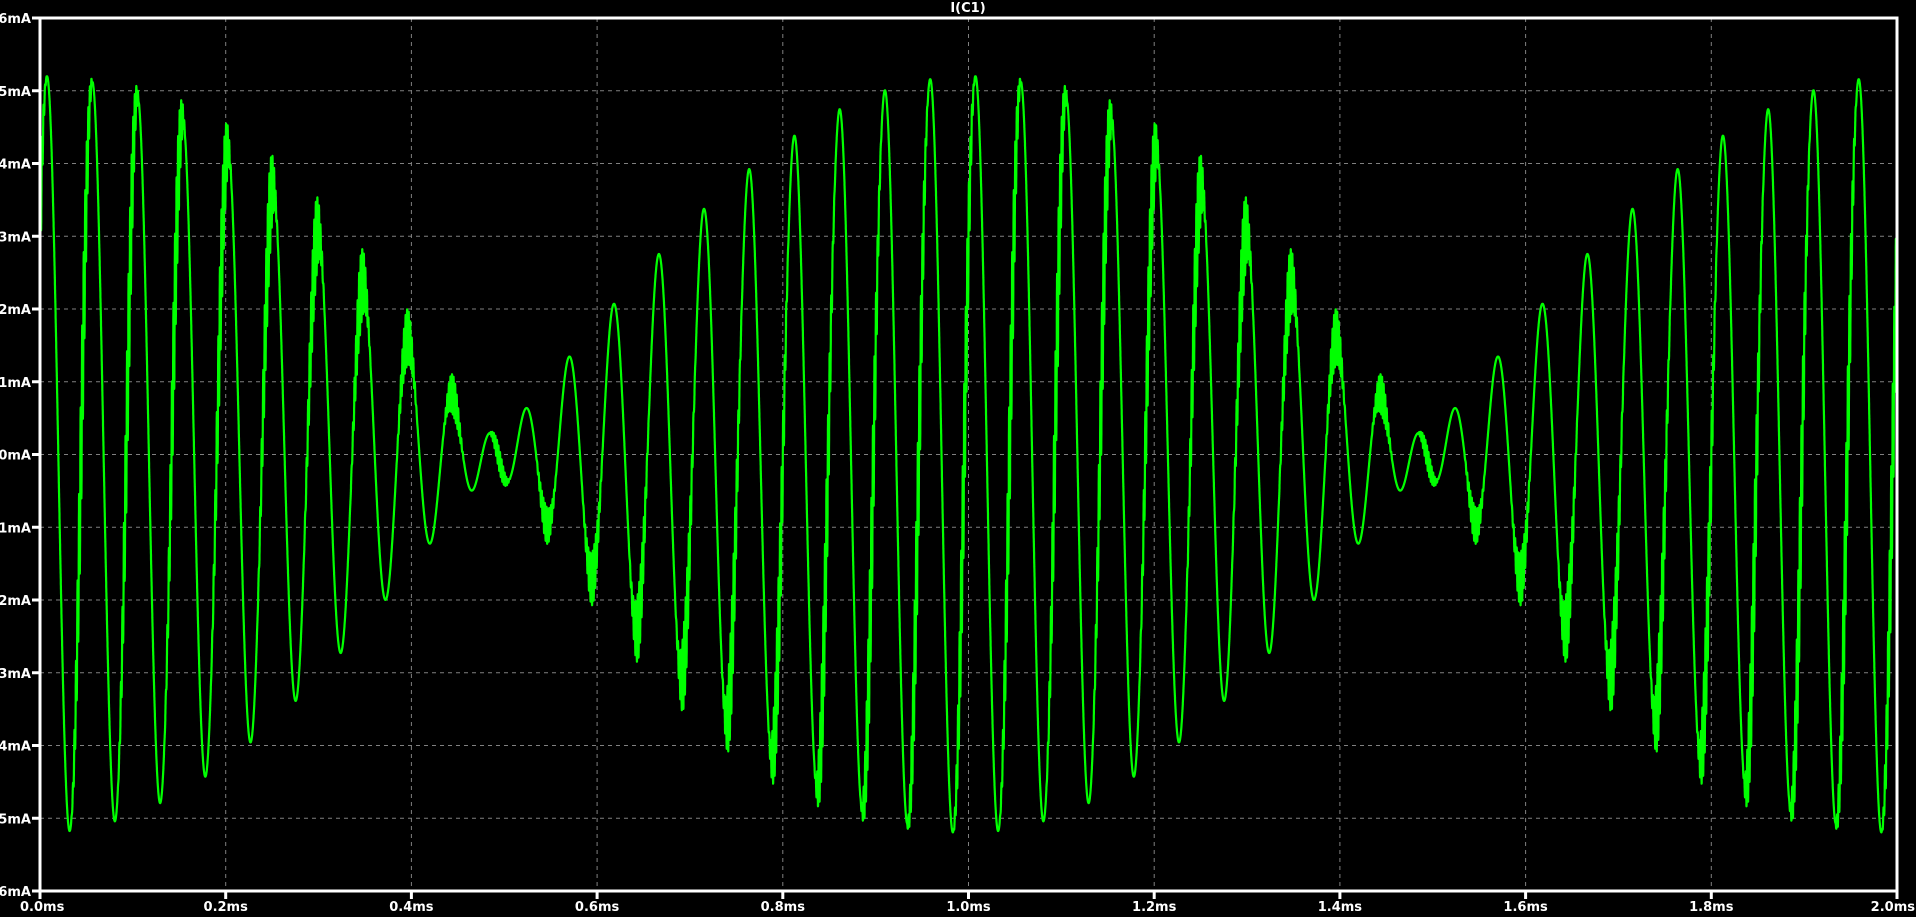  I want to click on x-tick-label: 1.6ms, so click(1525, 907).